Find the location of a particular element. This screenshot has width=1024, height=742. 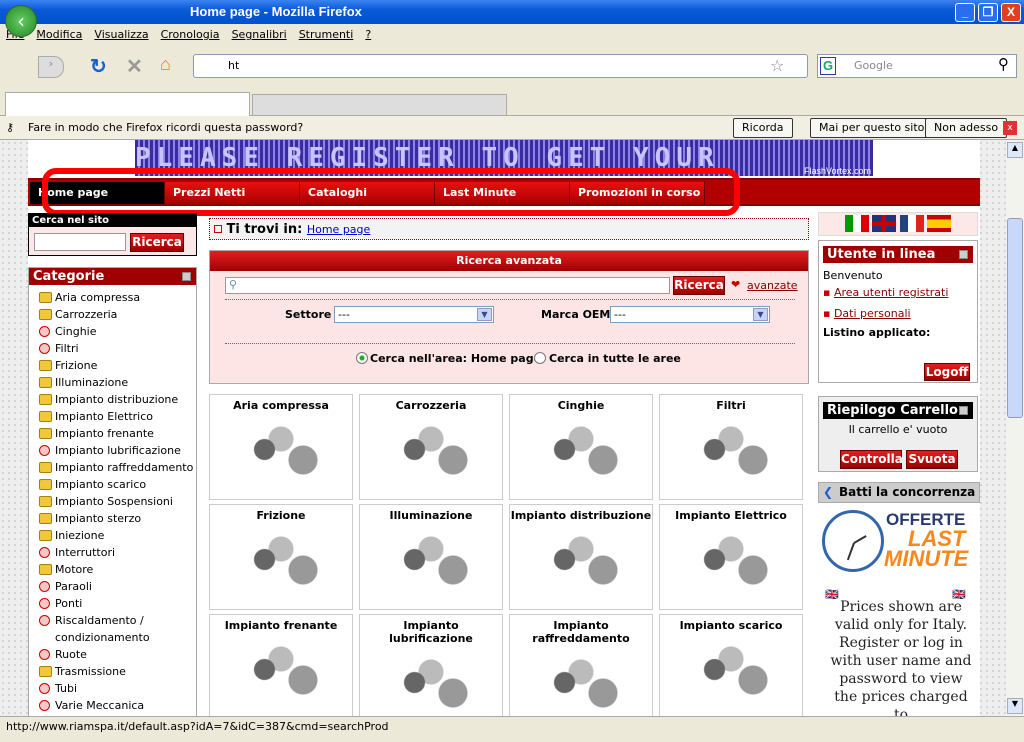

product-category-tile: Impianto lubrificazione is located at coordinates (431, 665).